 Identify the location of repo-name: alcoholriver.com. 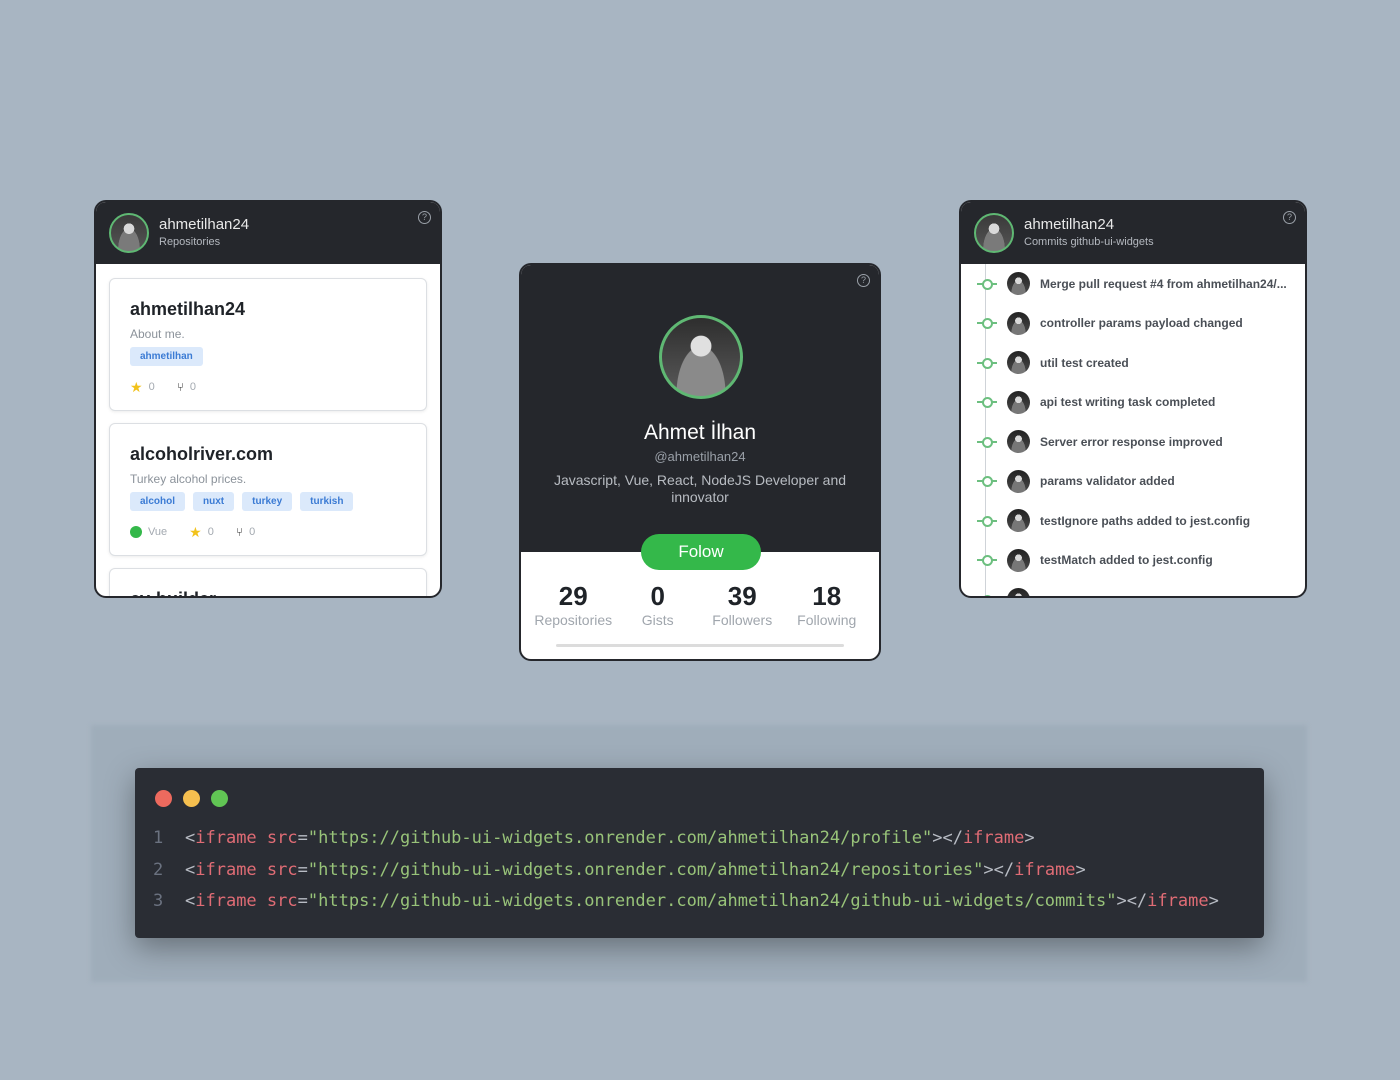
(268, 454).